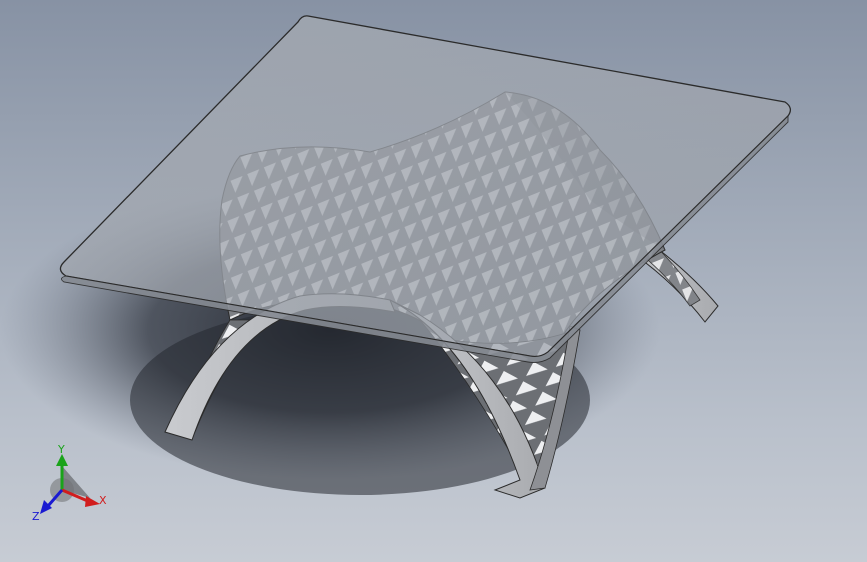  Describe the element at coordinates (75, 484) in the screenshot. I see `coordinate-triad: Y X Z` at that location.